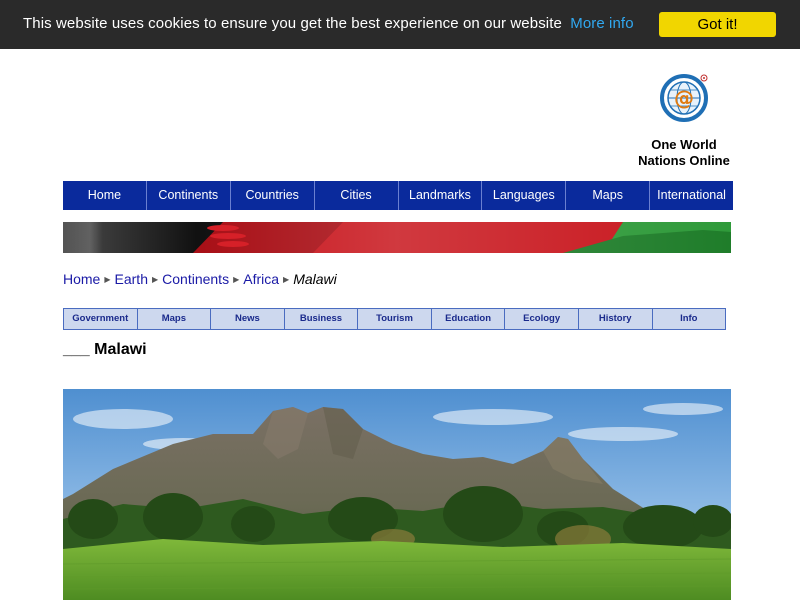 The height and width of the screenshot is (600, 800). Describe the element at coordinates (717, 24) in the screenshot. I see `got-it-button: Got it!` at that location.